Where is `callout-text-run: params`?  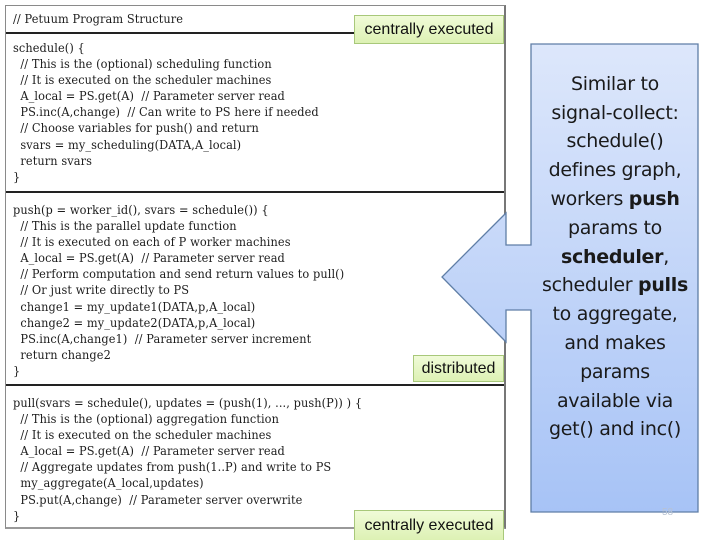
callout-text-run: params is located at coordinates (615, 371).